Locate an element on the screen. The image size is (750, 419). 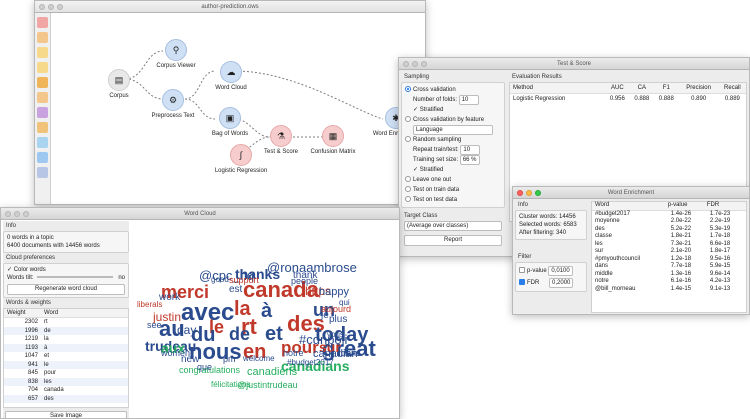
pvalue-filter: p-value 0,0100 is located at coordinates (551, 271).